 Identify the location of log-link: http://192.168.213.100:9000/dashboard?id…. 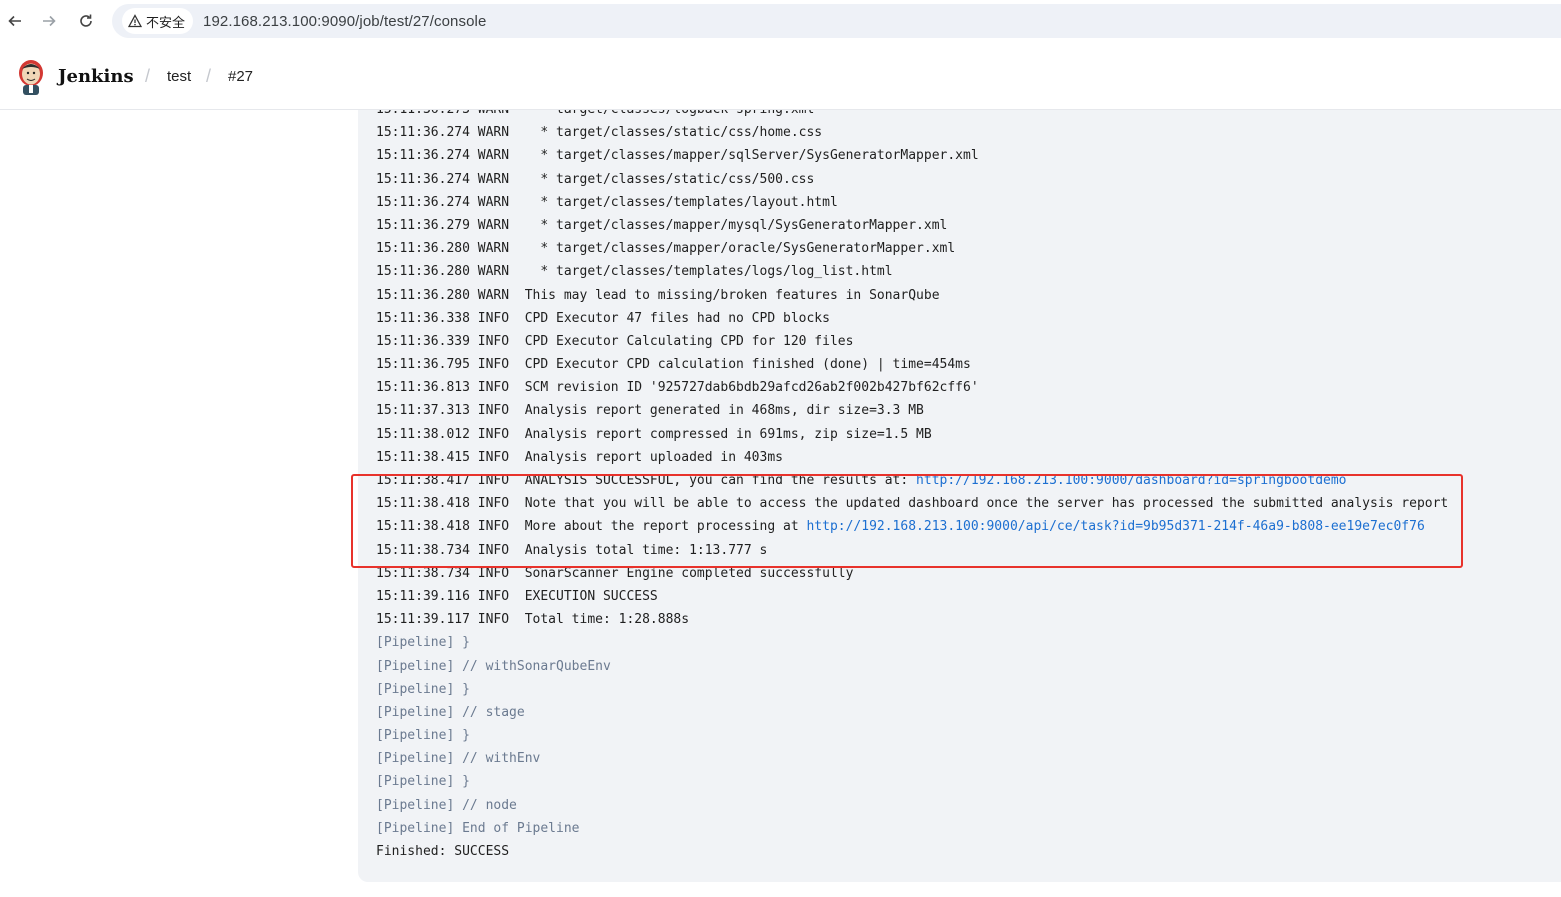
(1131, 480).